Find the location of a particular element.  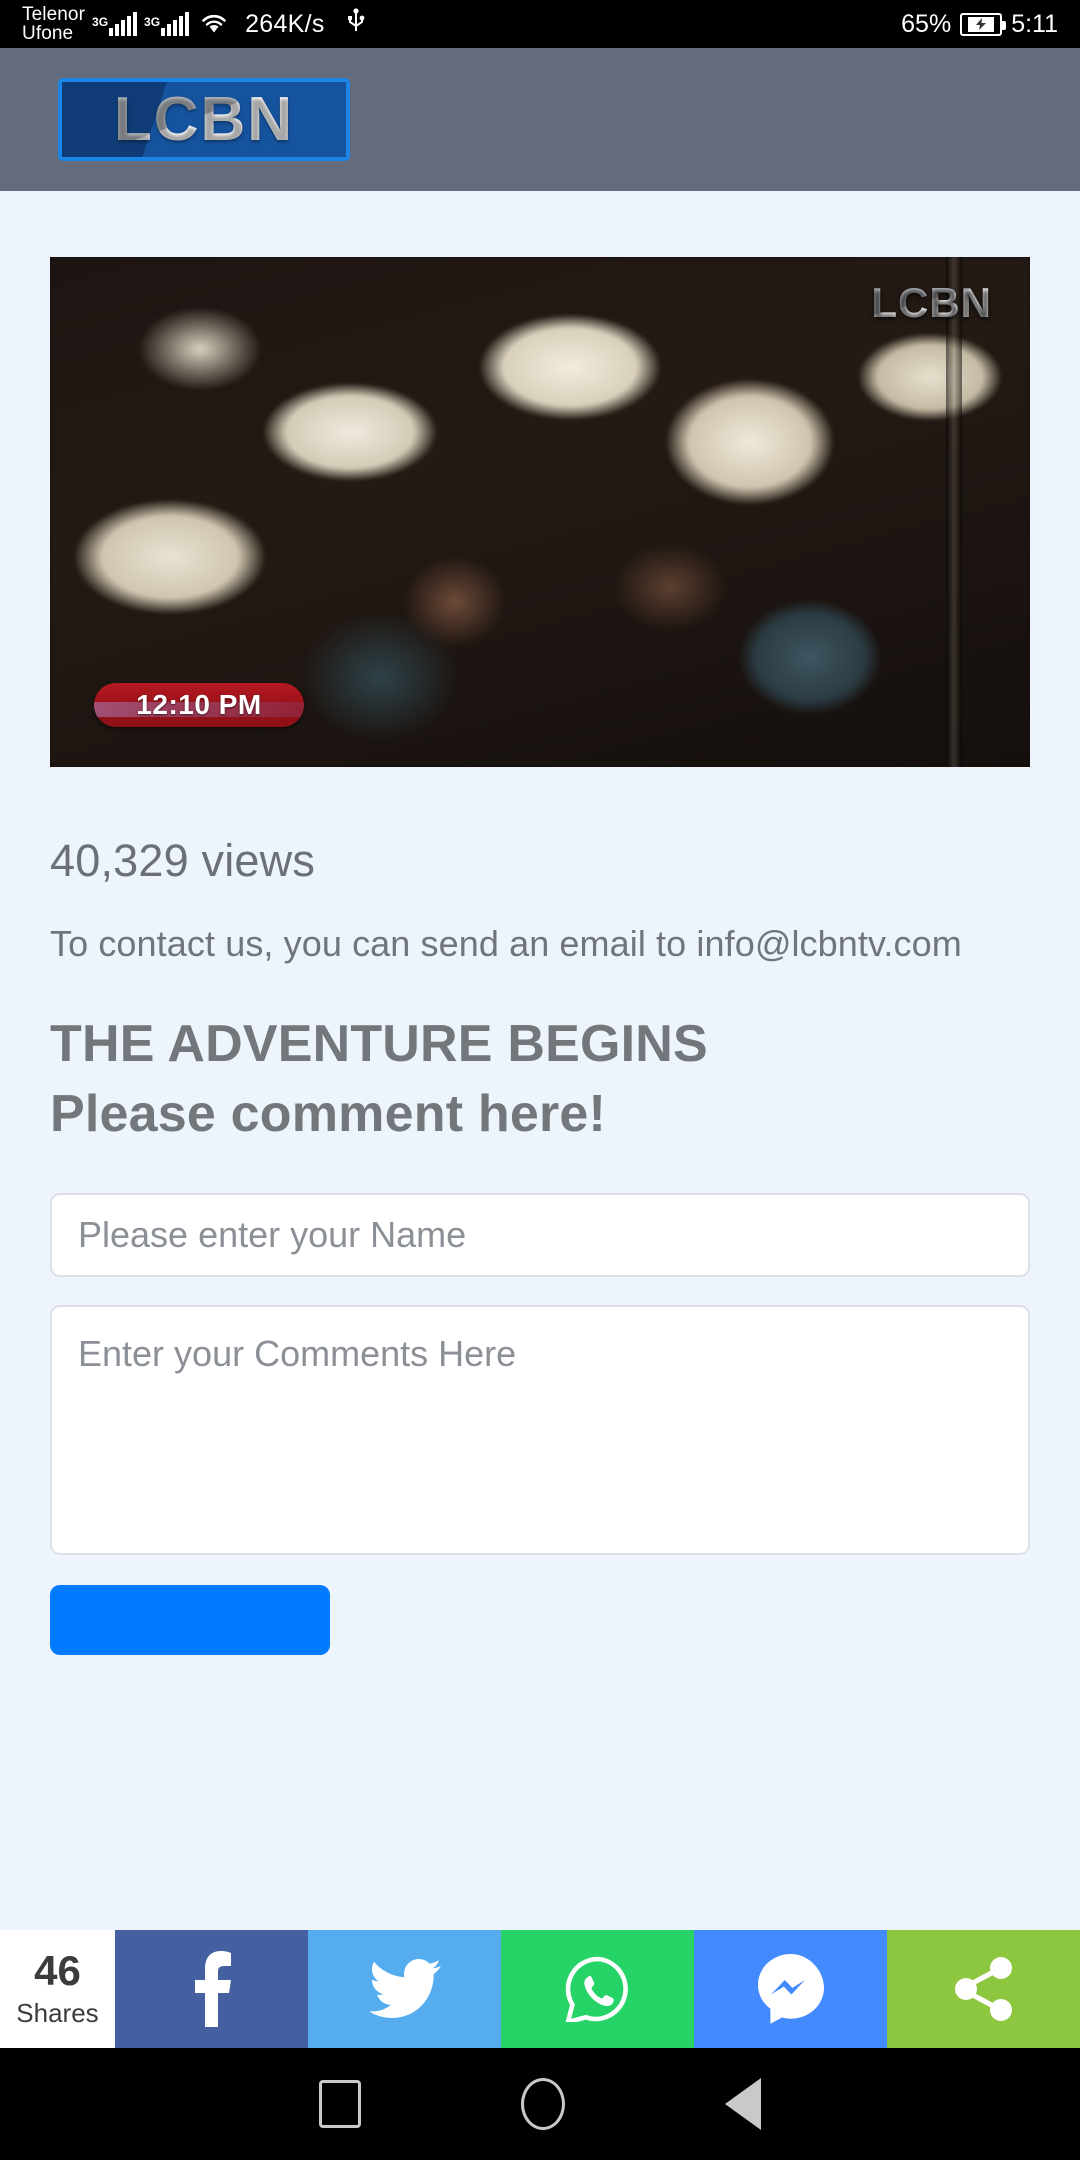

share-nodes-icon is located at coordinates (984, 1989).